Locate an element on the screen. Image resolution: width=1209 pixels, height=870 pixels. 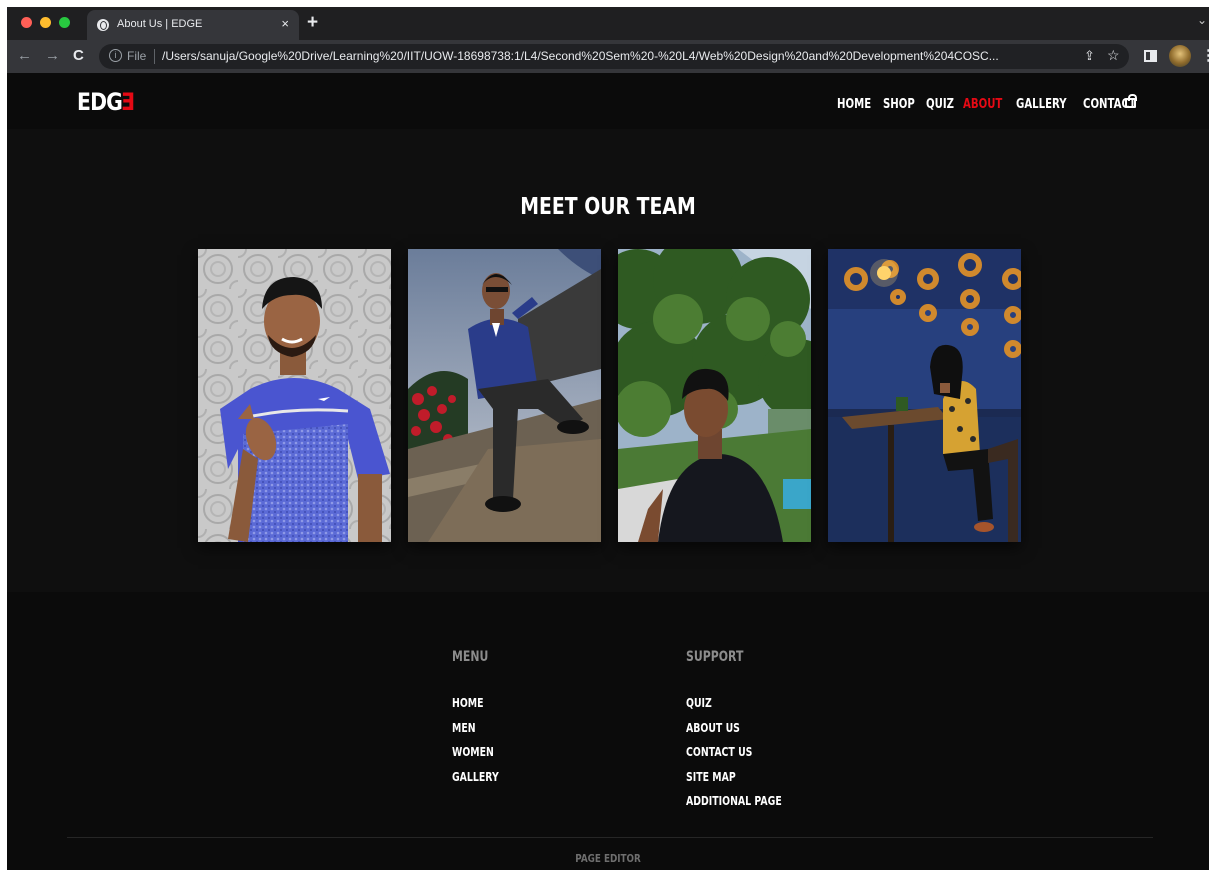
minimize-window-button is located at coordinates (45, 22).